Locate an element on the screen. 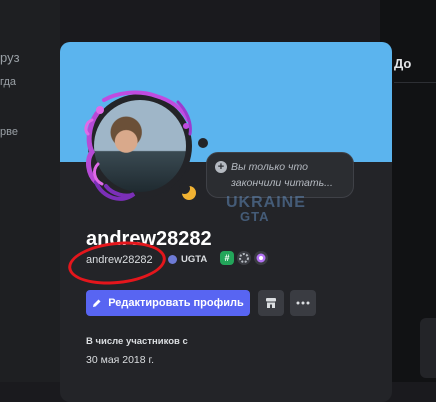 The image size is (436, 402). background-tab: До is located at coordinates (402, 63).